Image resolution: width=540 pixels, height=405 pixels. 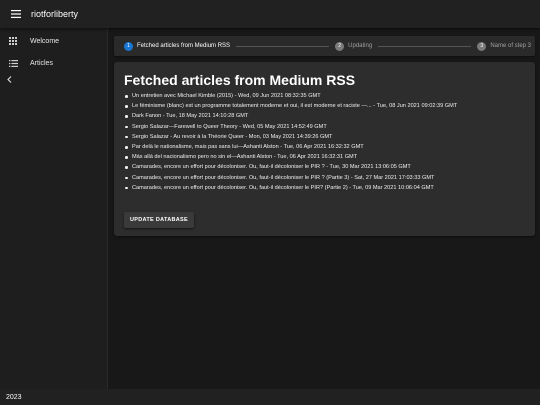 What do you see at coordinates (184, 46) in the screenshot?
I see `step-label: Fetched articles from Medium RSS` at bounding box center [184, 46].